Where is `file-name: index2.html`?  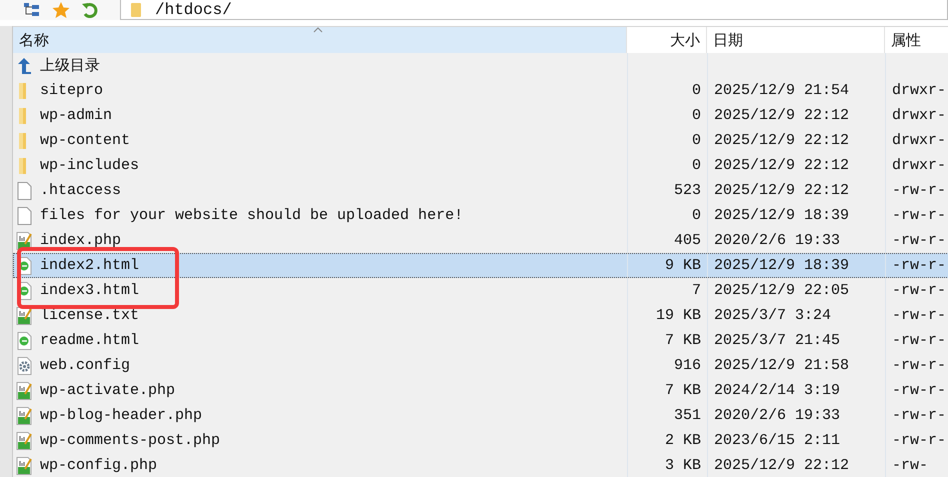 file-name: index2.html is located at coordinates (90, 265).